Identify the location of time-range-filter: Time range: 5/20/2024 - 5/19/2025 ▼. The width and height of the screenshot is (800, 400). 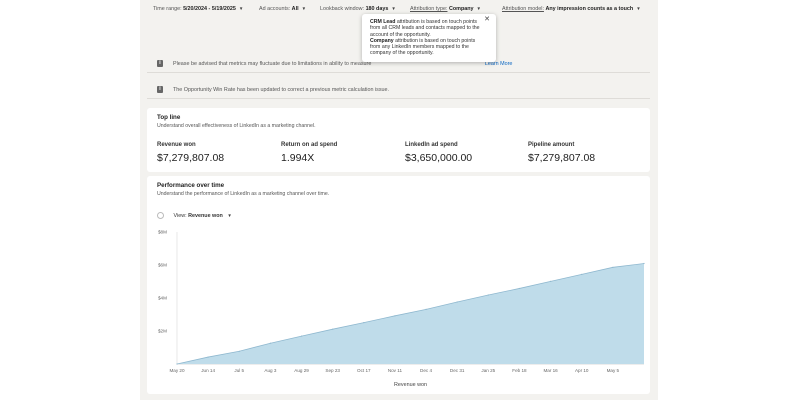
(198, 9).